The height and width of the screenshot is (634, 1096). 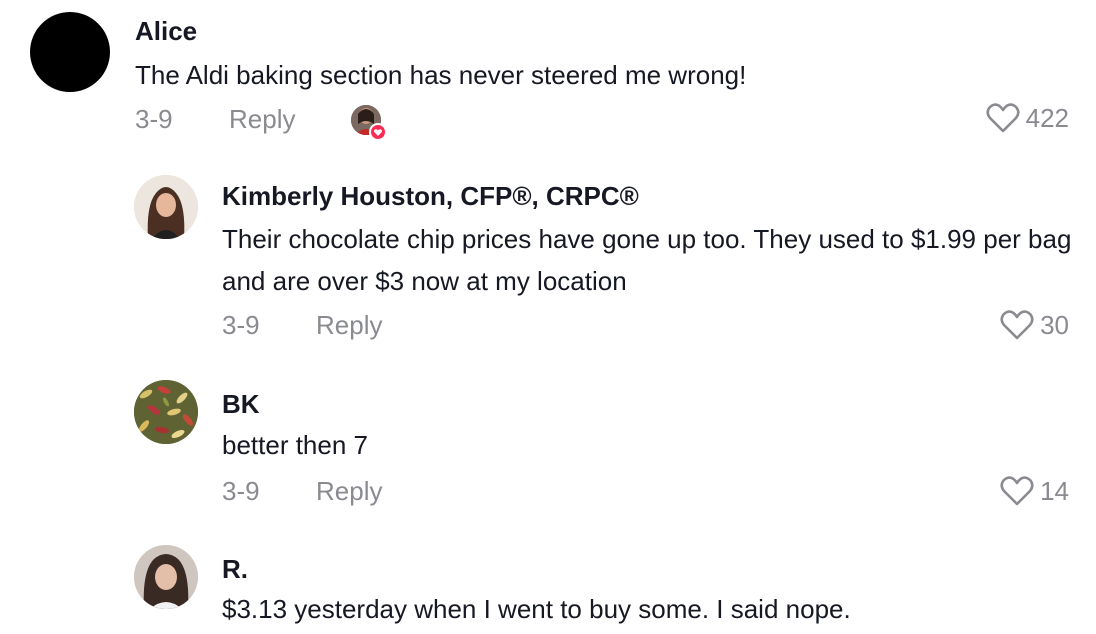 What do you see at coordinates (295, 445) in the screenshot?
I see `comment-text: better then 7` at bounding box center [295, 445].